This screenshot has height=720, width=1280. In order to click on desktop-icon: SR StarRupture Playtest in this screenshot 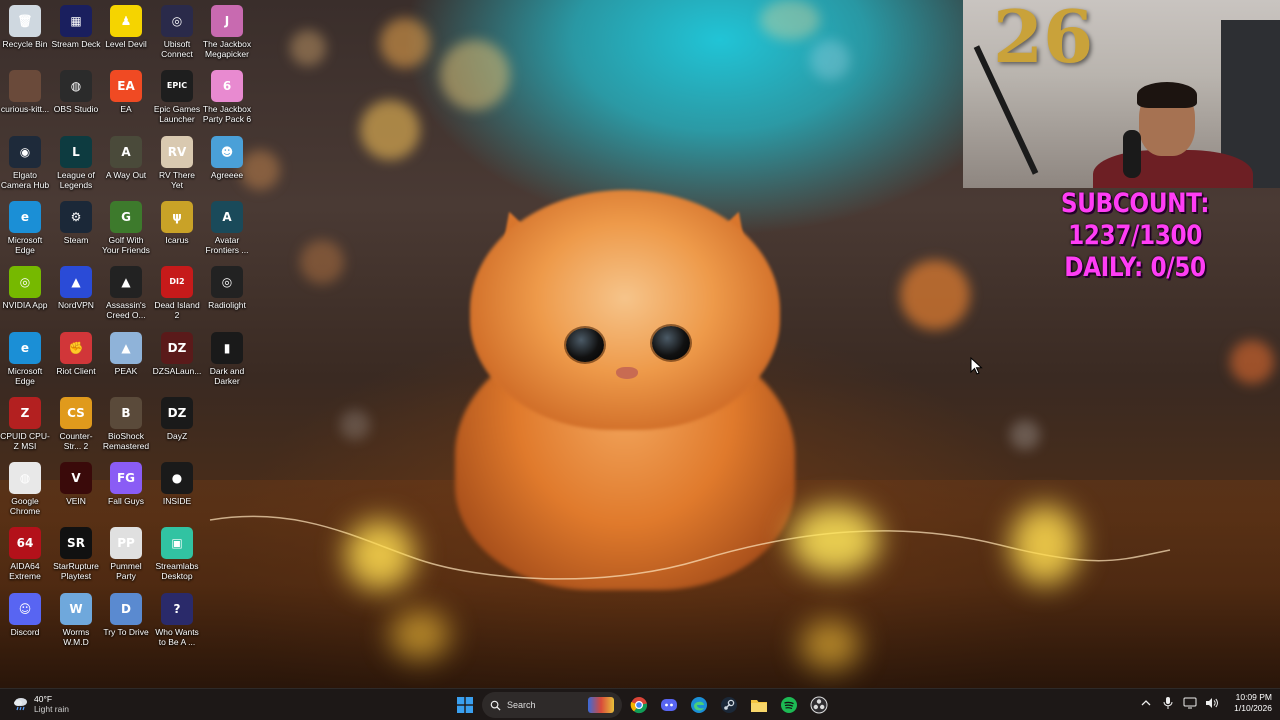, I will do `click(76, 554)`.